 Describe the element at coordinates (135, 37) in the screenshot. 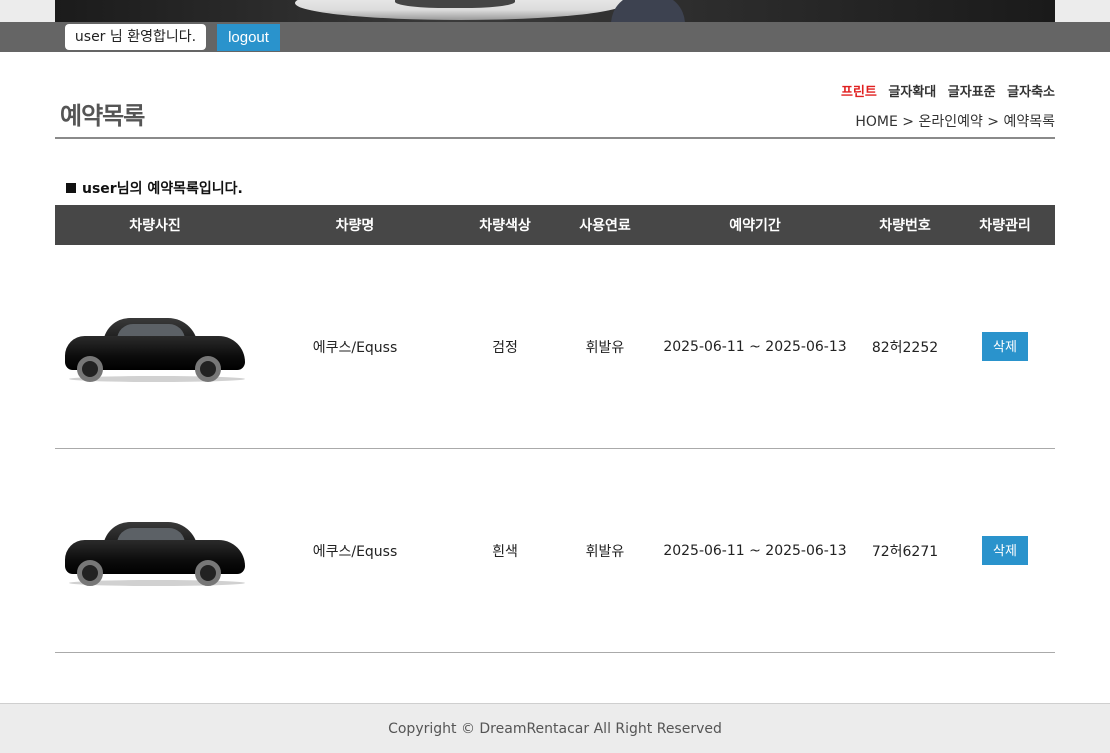

I see `welcome-message: user 님 환영합니다.` at that location.